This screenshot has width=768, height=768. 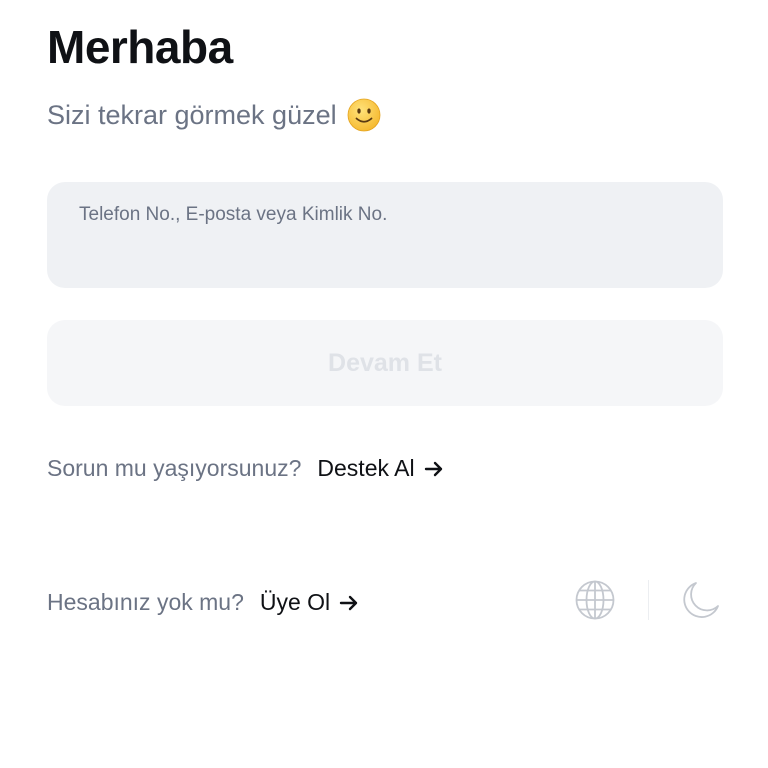 I want to click on signup-question: Hesabınız yok mu?, so click(x=145, y=602).